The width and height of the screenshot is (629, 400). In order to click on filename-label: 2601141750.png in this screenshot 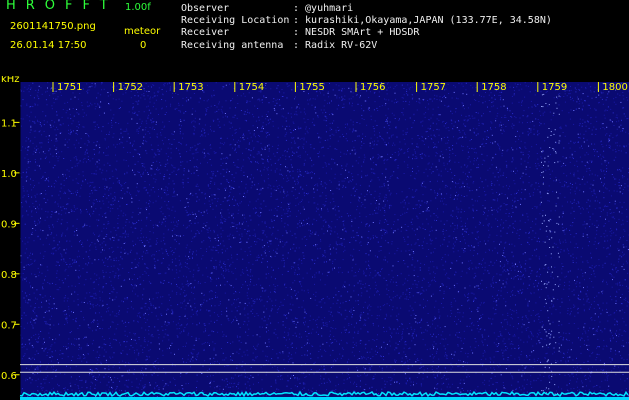, I will do `click(53, 26)`.